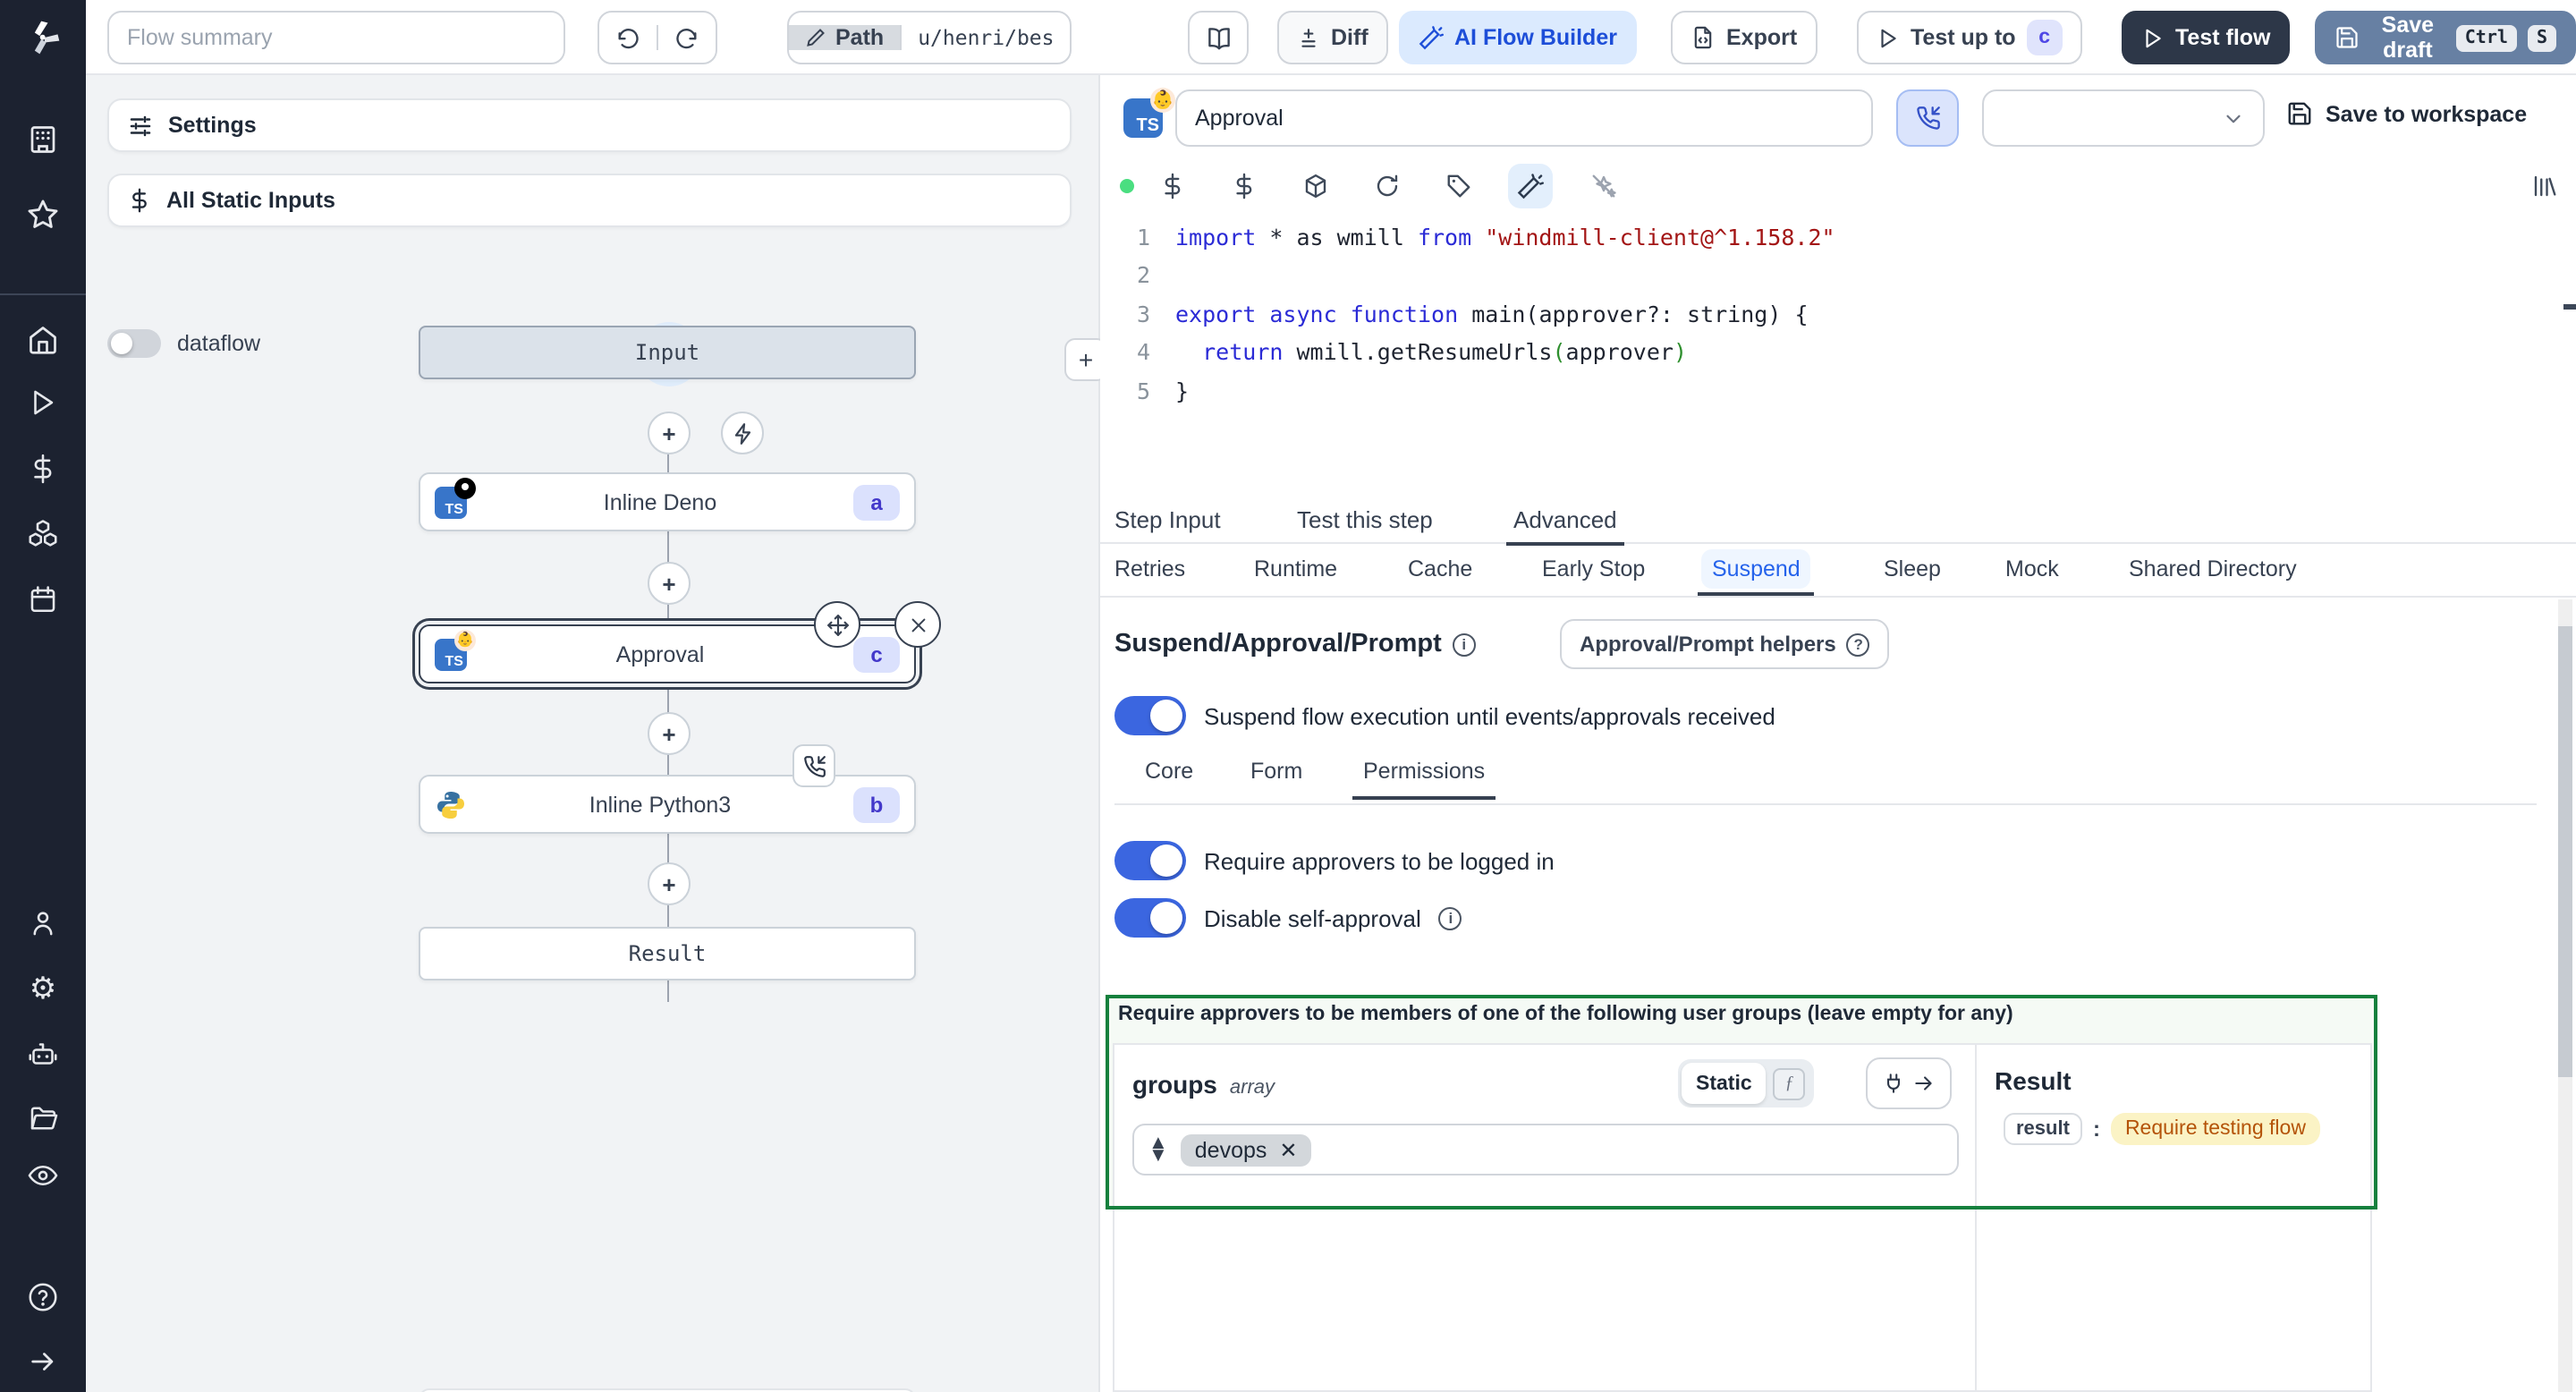  Describe the element at coordinates (1565, 526) in the screenshot. I see `tab-advanced-active: Advanced` at that location.